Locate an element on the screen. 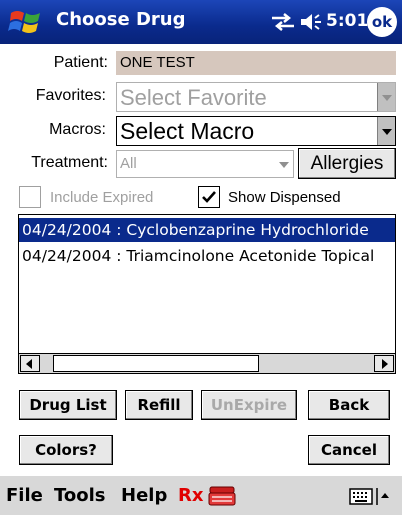 The height and width of the screenshot is (515, 402). connectivity-icon is located at coordinates (283, 22).